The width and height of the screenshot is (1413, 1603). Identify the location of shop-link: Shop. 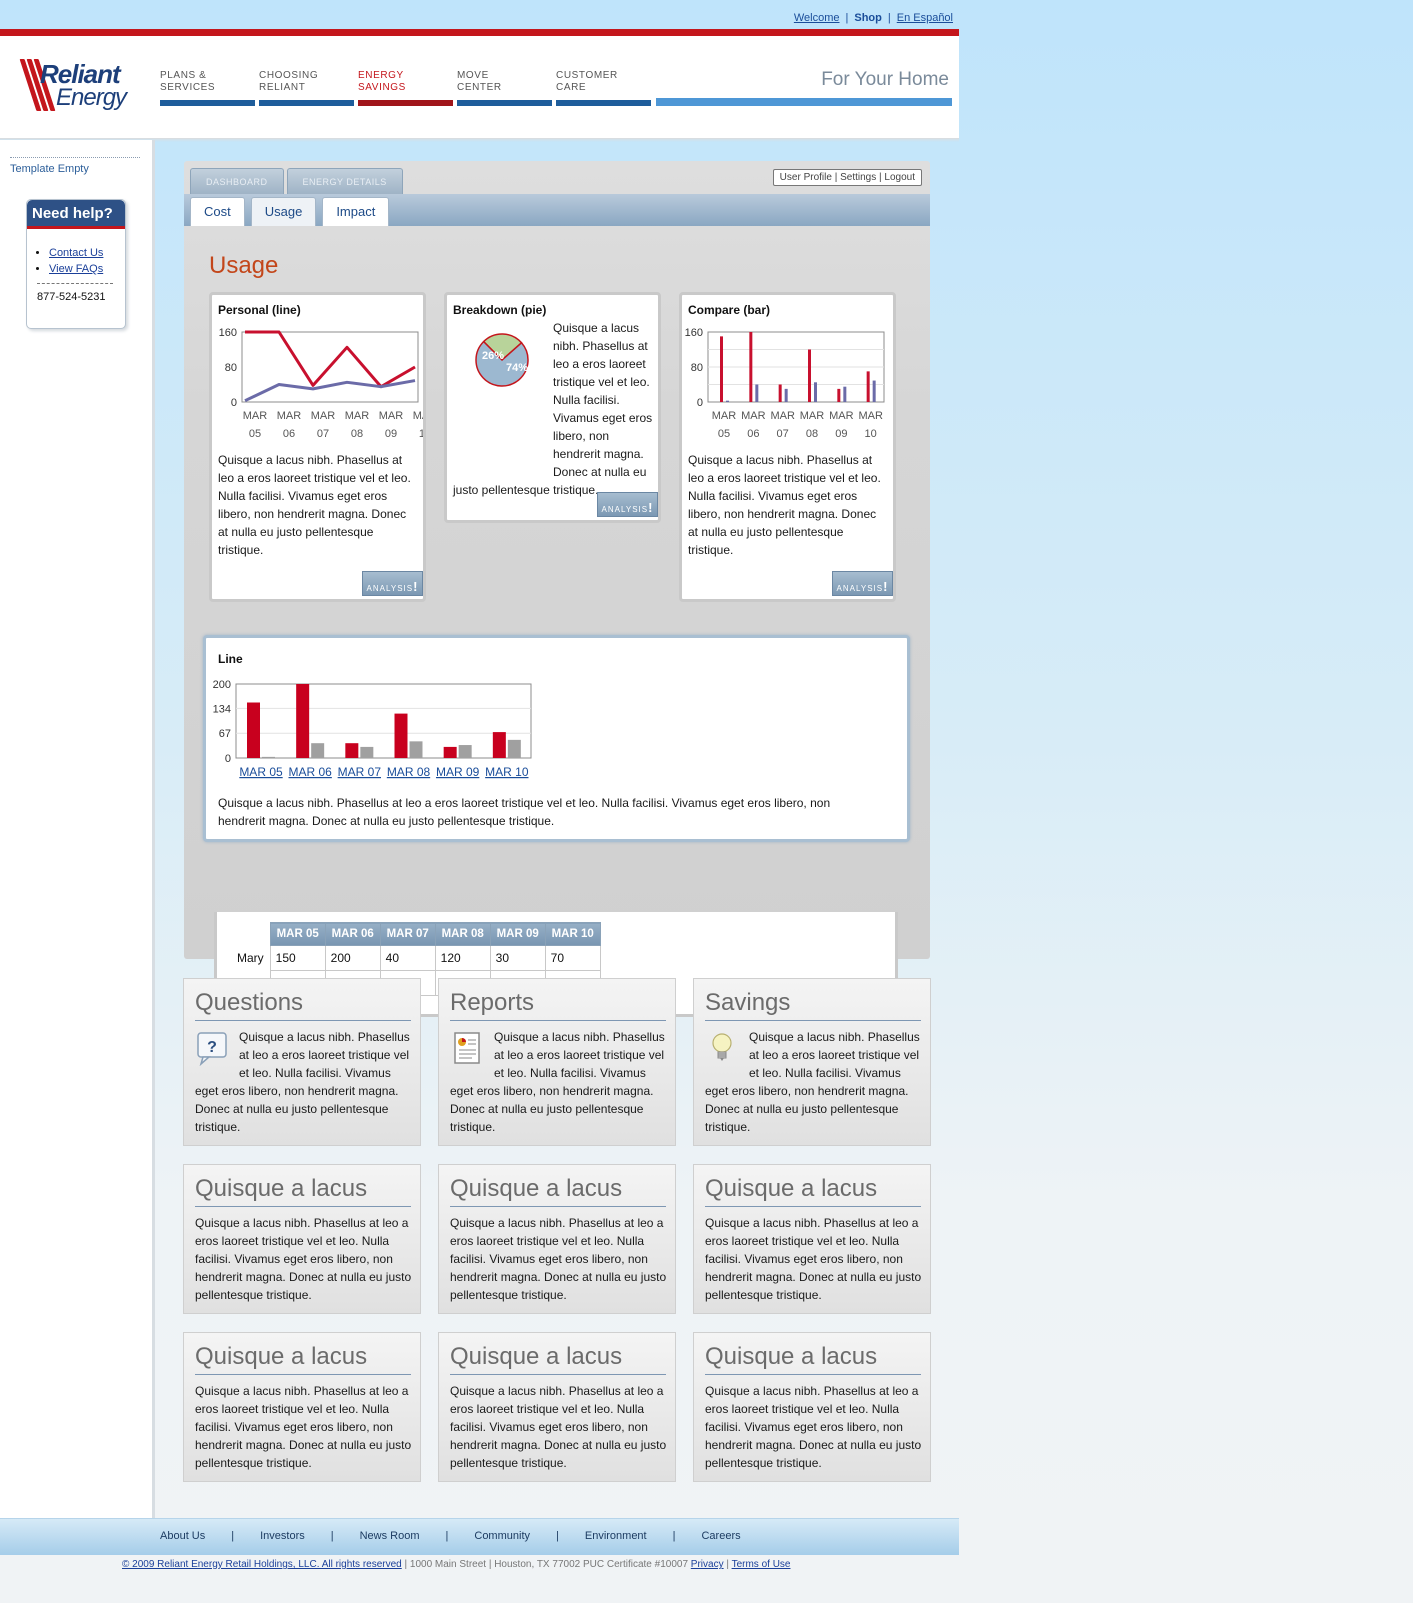
(868, 18).